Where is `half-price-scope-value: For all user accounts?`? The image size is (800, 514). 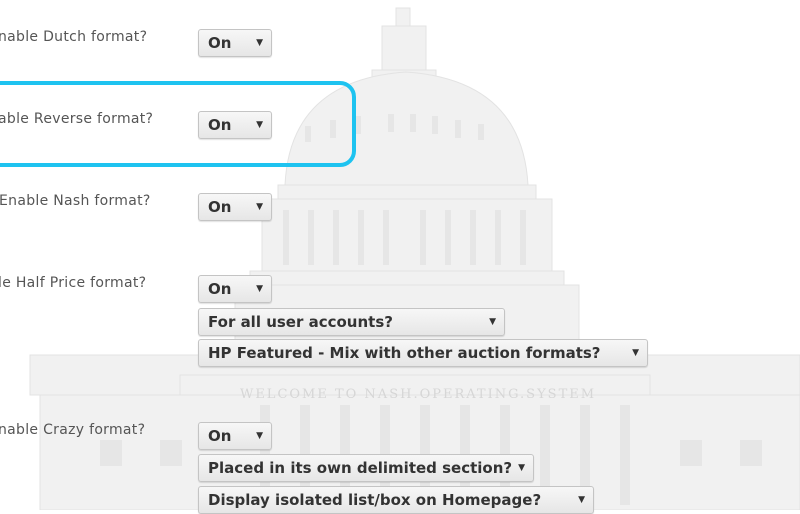 half-price-scope-value: For all user accounts? is located at coordinates (300, 322).